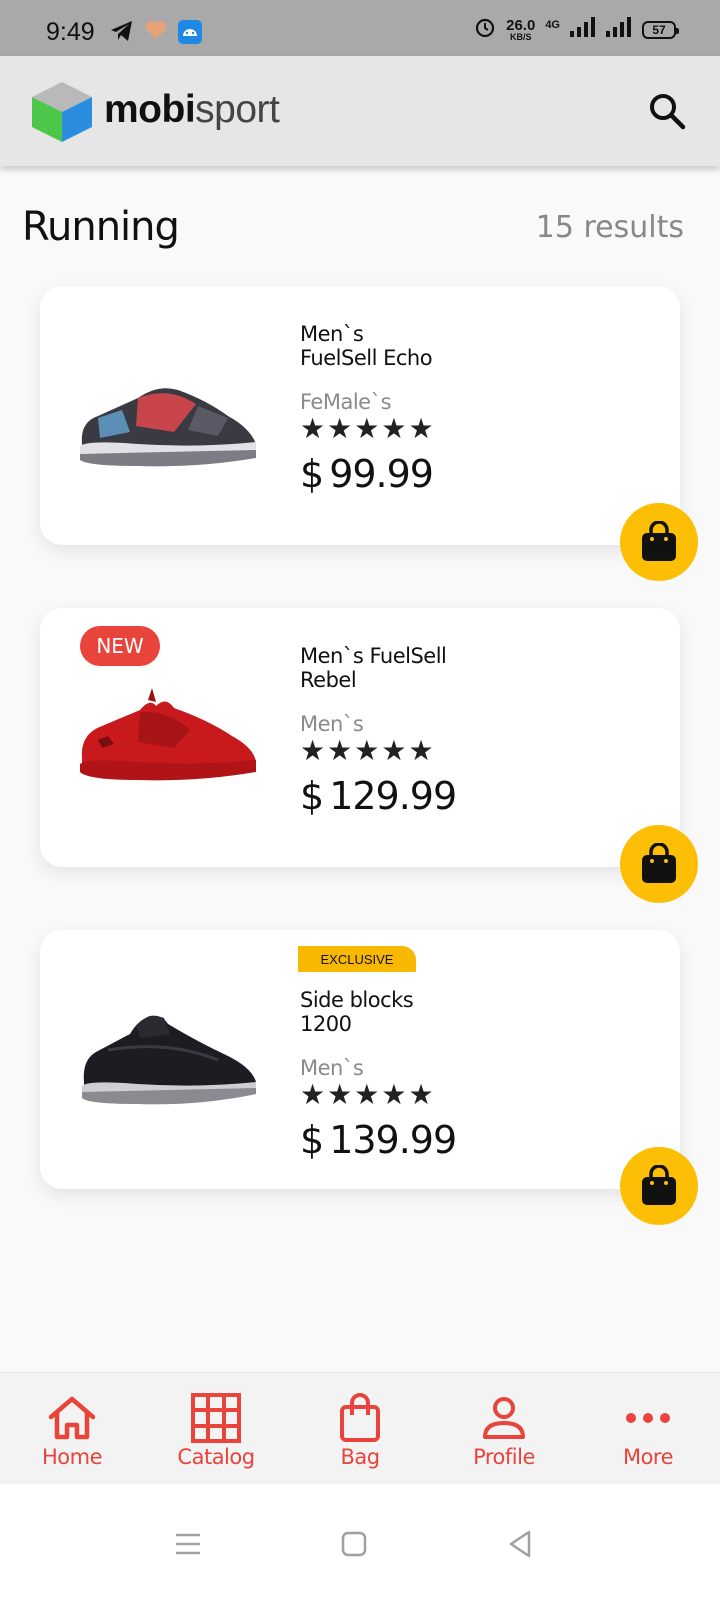  I want to click on telegram-icon, so click(122, 33).